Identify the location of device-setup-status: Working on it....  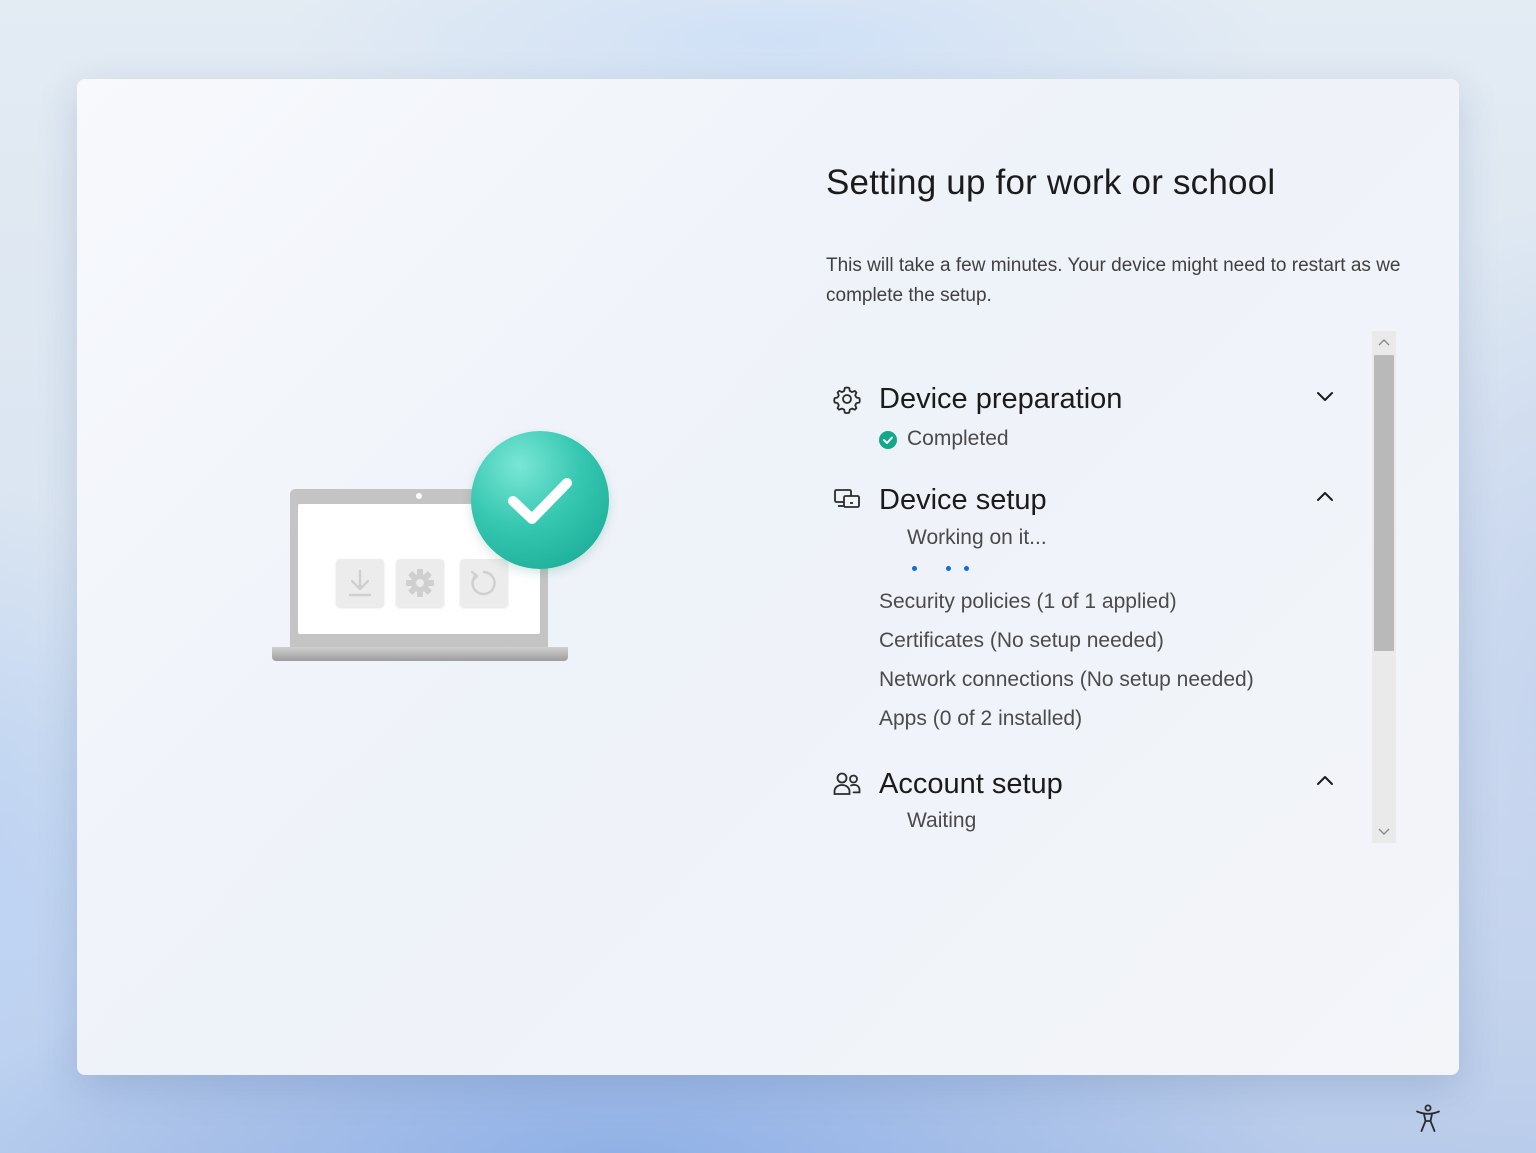
(977, 537).